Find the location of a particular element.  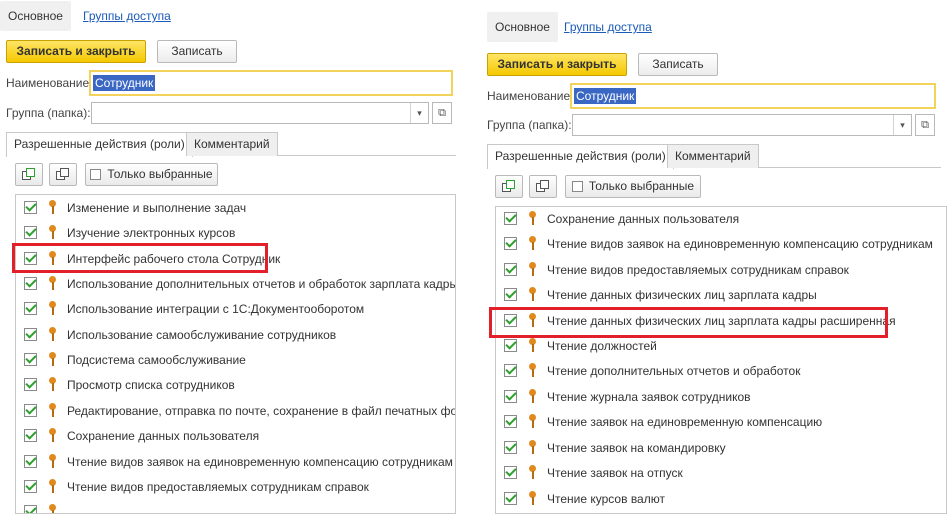

list-item: Подсистема самообслуживание is located at coordinates (235, 360).